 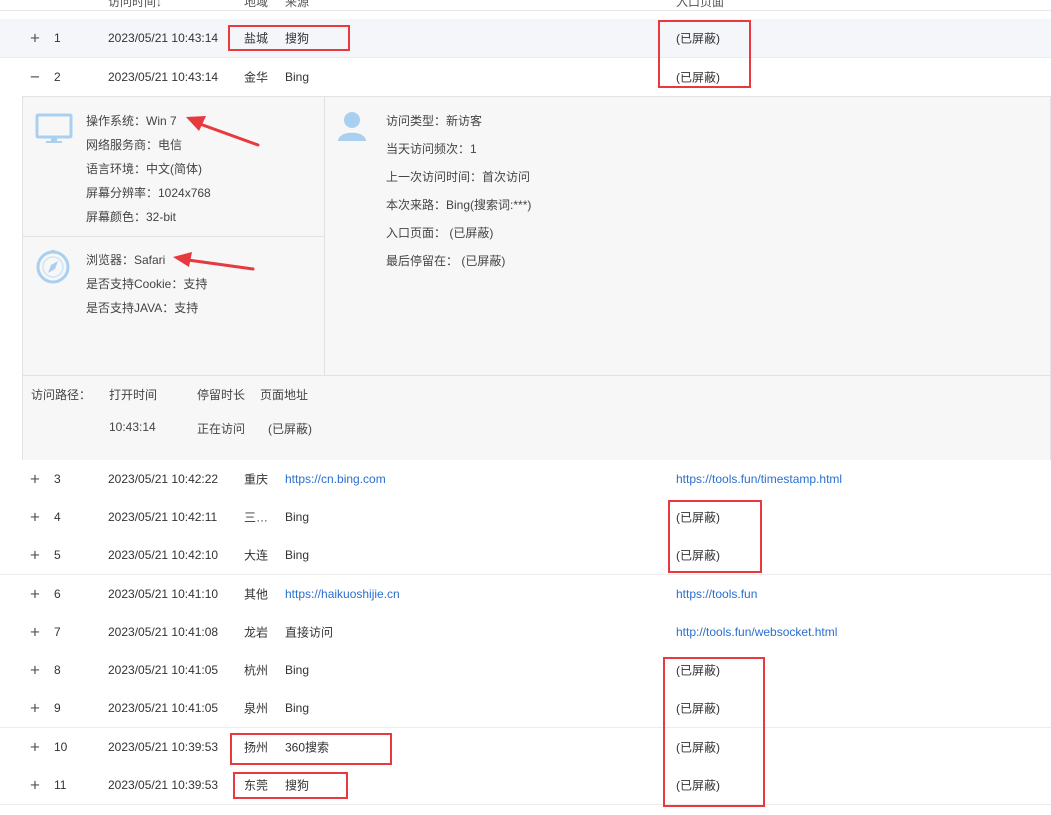 I want to click on table-row: + 5 2023/05/21 10:42:10 大连 Bing (已屏蔽), so click(x=525, y=555).